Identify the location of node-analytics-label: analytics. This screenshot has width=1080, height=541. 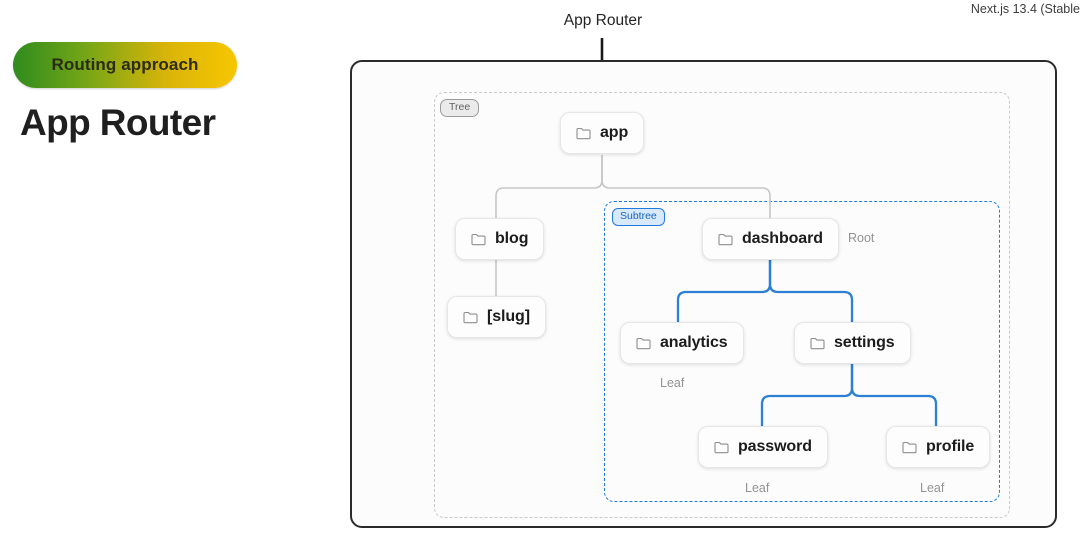
(694, 342).